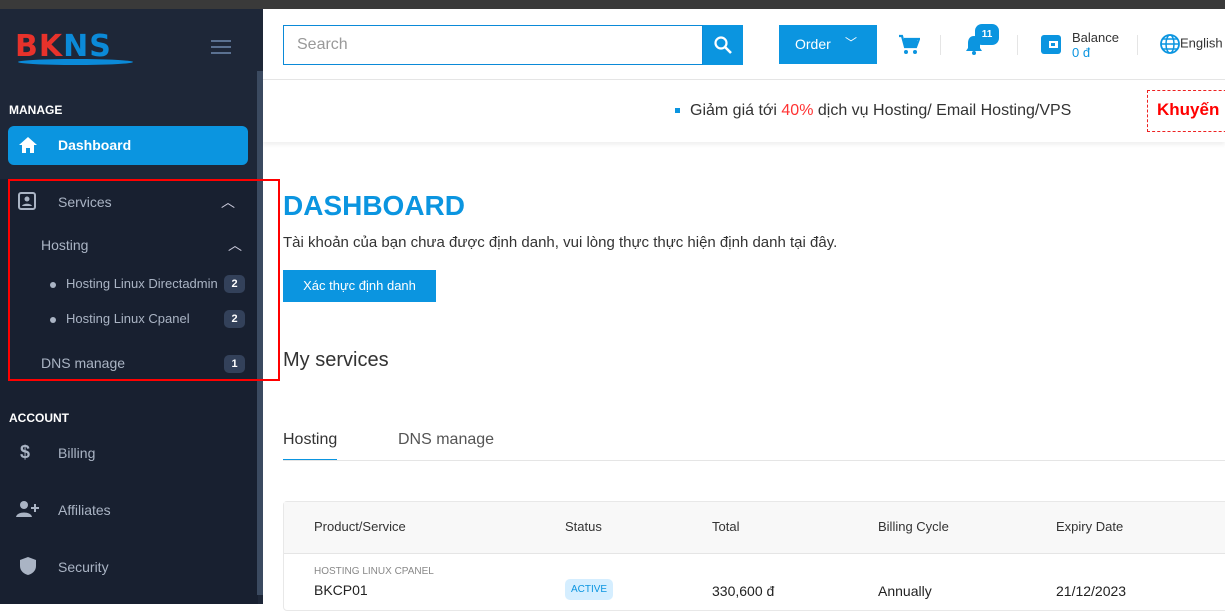  Describe the element at coordinates (84, 510) in the screenshot. I see `affiliates-label: Affiliates` at that location.